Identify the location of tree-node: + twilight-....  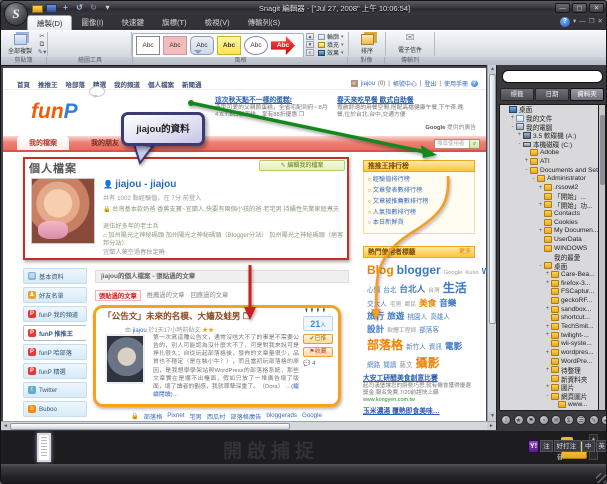
(552, 335).